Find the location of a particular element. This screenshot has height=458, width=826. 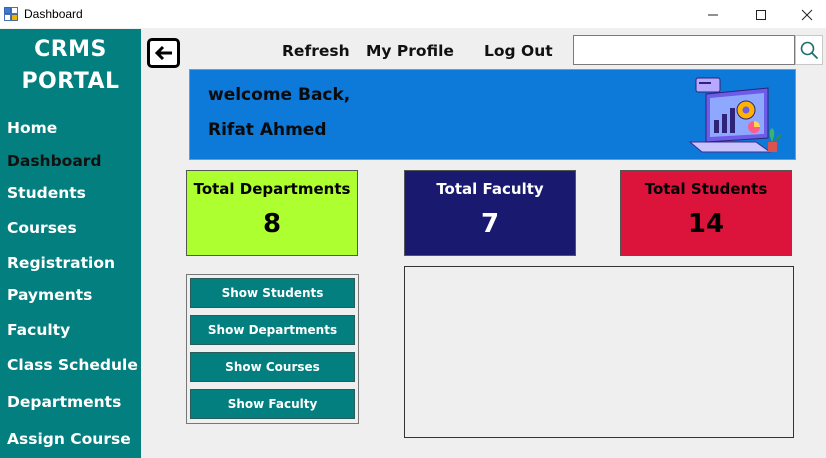

stat-label: Total Faculty is located at coordinates (490, 189).